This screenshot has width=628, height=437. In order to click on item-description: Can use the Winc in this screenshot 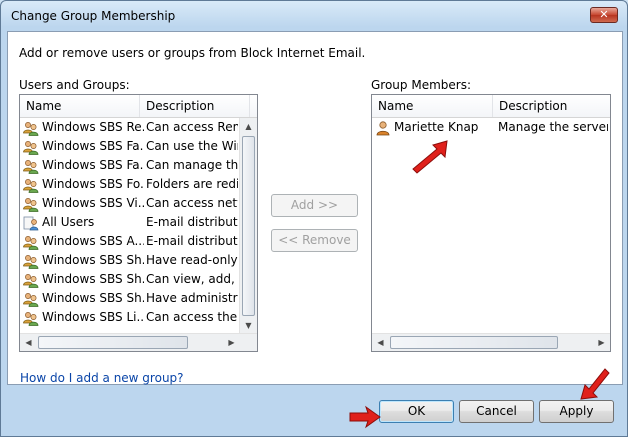, I will do `click(192, 146)`.